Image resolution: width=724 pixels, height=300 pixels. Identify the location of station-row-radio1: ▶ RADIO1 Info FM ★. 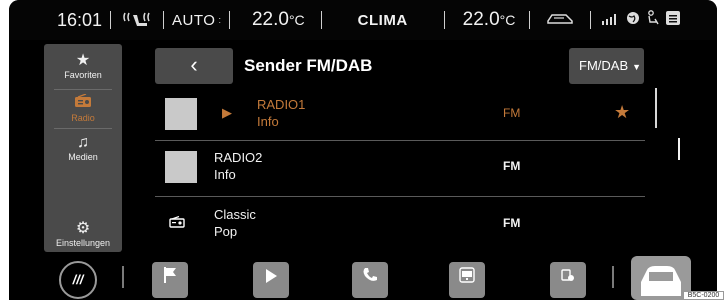
(400, 114).